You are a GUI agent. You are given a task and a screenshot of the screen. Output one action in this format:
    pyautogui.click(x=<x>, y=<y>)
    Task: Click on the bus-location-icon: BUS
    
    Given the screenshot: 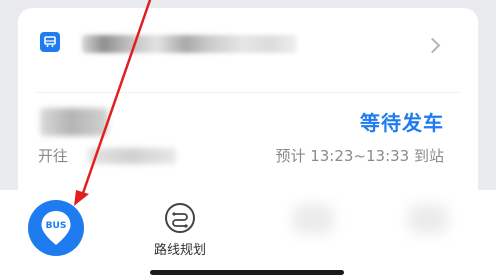 What is the action you would take?
    pyautogui.click(x=56, y=228)
    